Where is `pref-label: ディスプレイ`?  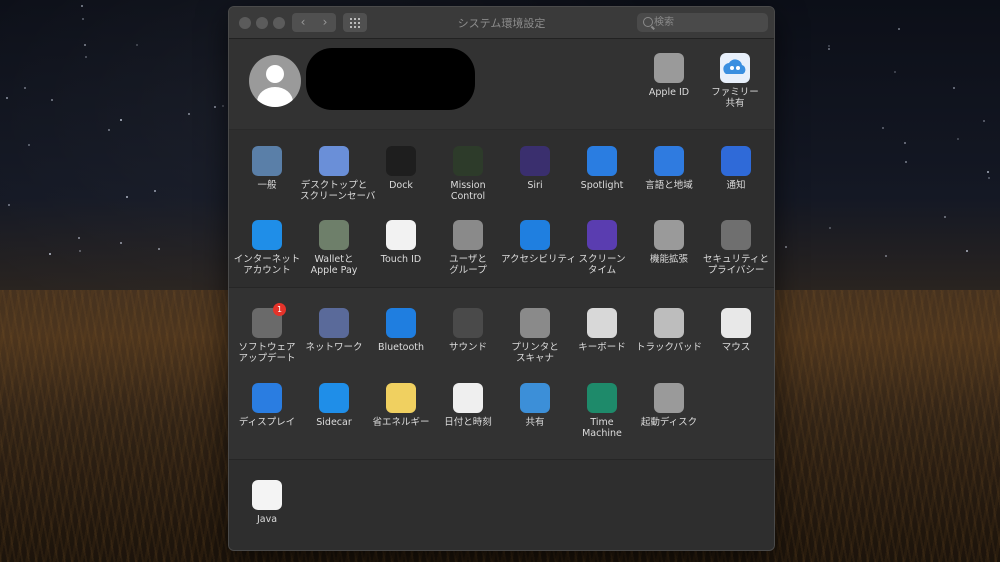
pref-label: ディスプレイ is located at coordinates (267, 422).